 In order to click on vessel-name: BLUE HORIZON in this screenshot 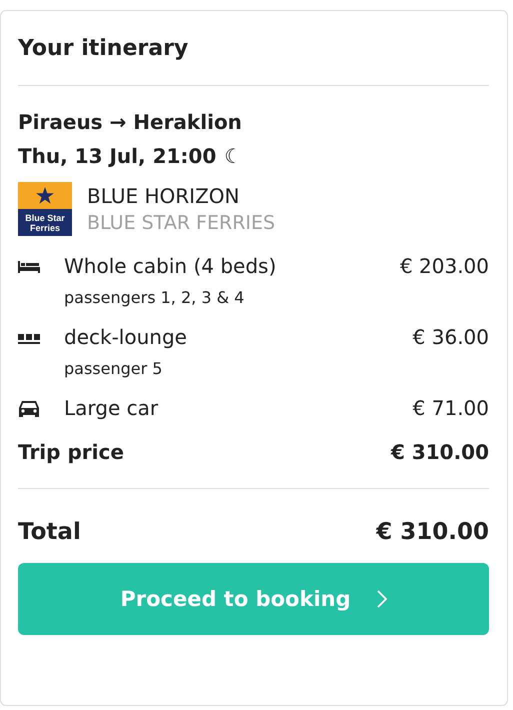, I will do `click(163, 196)`.